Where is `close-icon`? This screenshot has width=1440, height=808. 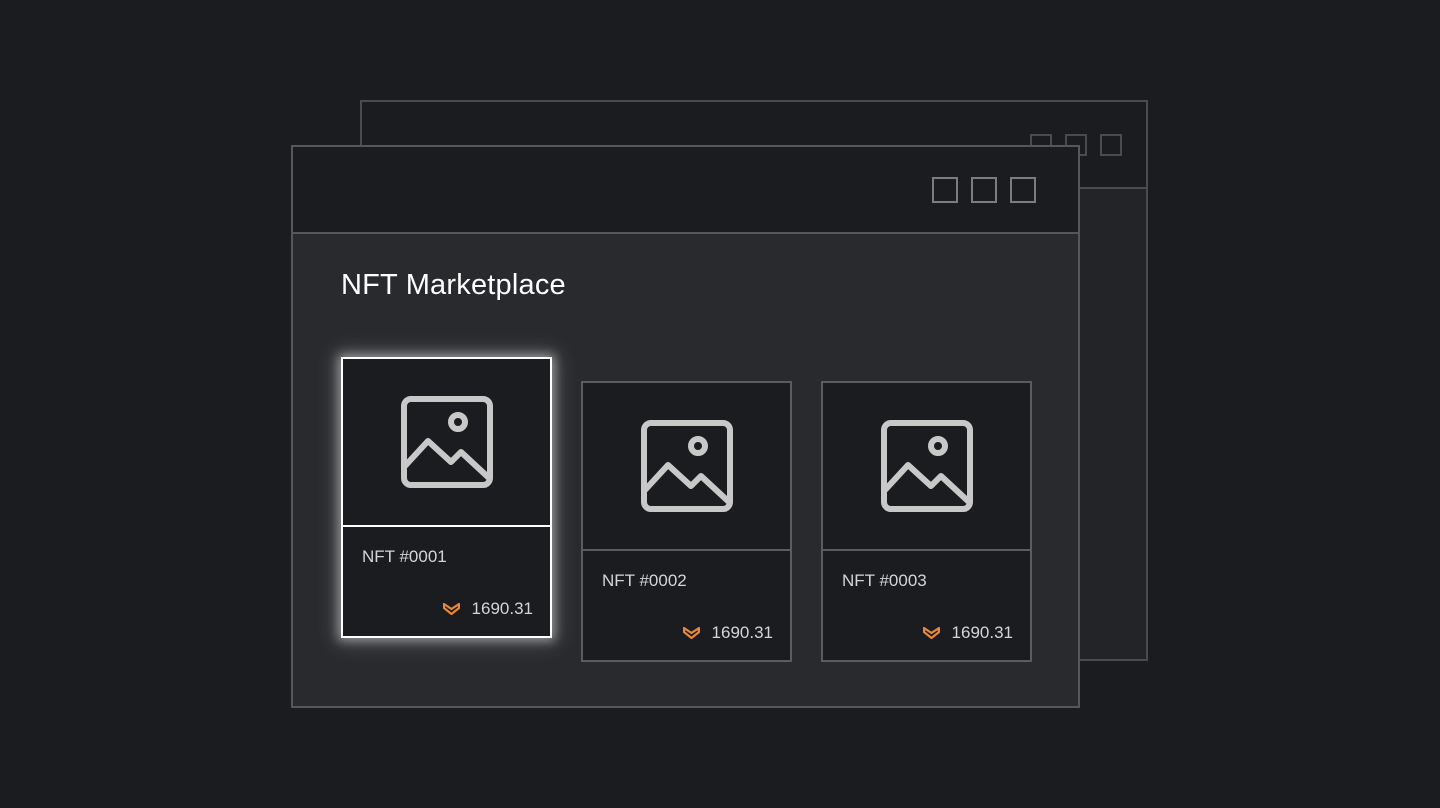
close-icon is located at coordinates (1111, 145).